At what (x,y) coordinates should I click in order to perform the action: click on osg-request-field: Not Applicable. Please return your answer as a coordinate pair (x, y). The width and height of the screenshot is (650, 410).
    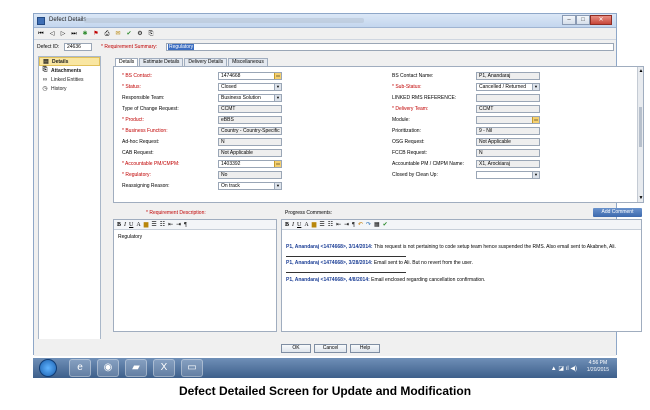
    Looking at the image, I should click on (508, 142).